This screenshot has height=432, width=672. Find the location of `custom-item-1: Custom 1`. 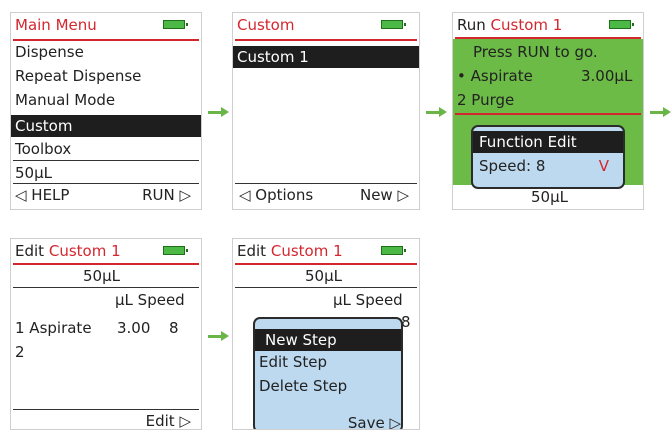

custom-item-1: Custom 1 is located at coordinates (326, 57).